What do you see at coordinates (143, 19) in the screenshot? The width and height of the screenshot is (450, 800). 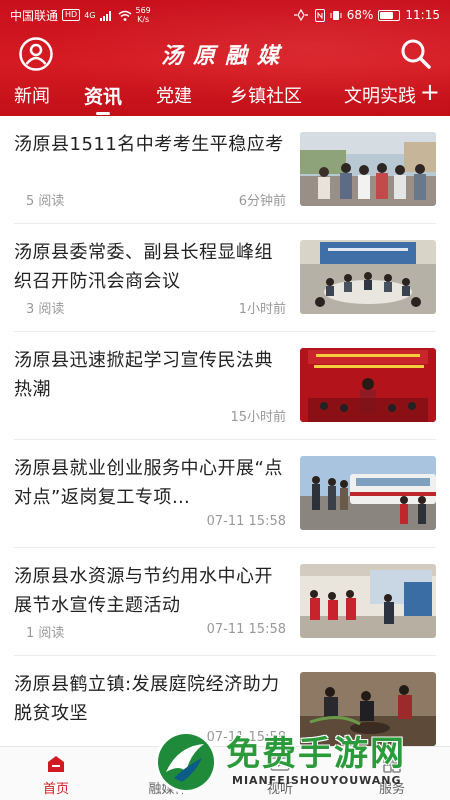 I see `network-speed-unit: K/s` at bounding box center [143, 19].